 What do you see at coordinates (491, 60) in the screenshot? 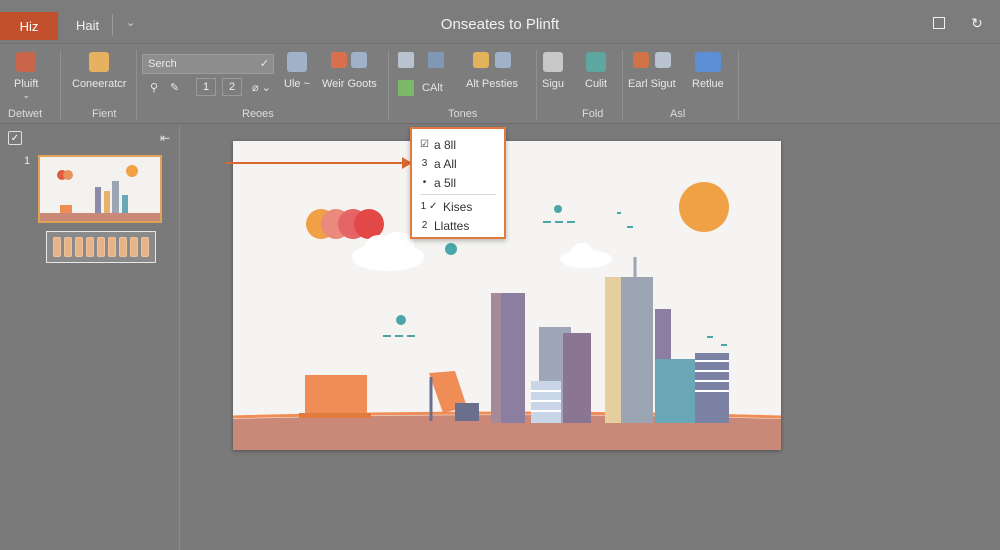
I see `alt-icons` at bounding box center [491, 60].